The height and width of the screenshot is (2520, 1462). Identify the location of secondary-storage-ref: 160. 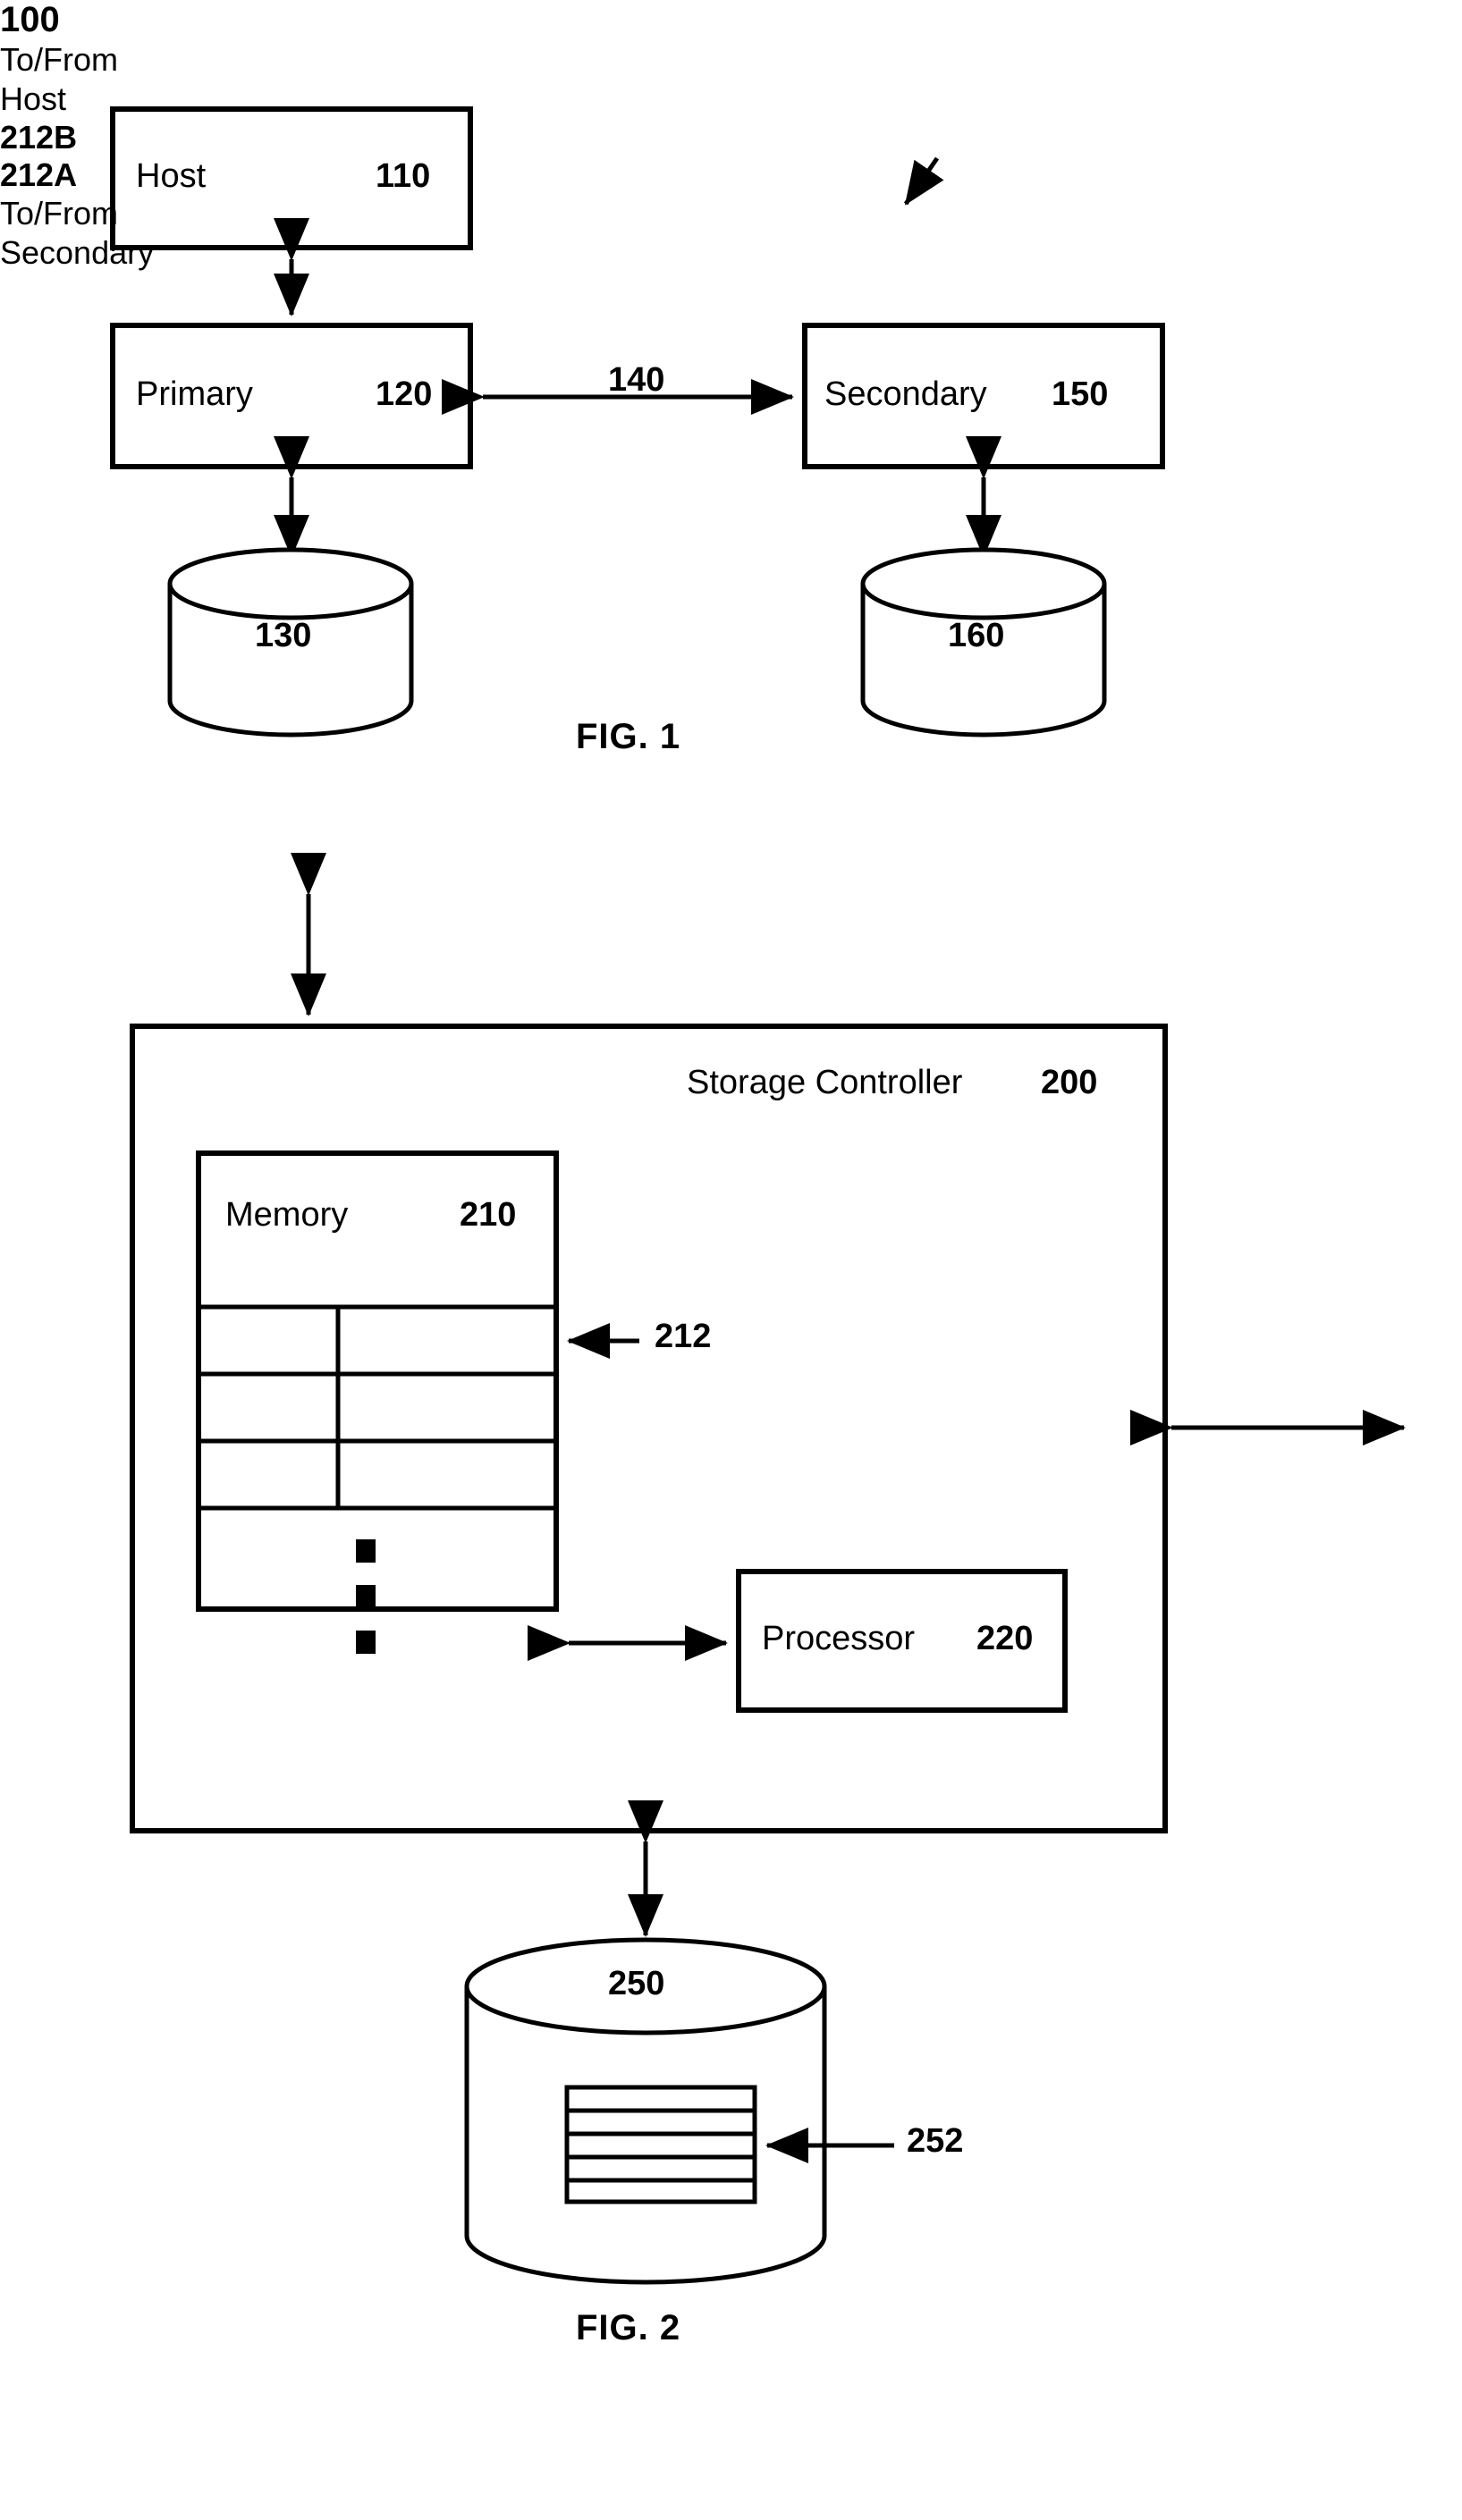
(976, 636).